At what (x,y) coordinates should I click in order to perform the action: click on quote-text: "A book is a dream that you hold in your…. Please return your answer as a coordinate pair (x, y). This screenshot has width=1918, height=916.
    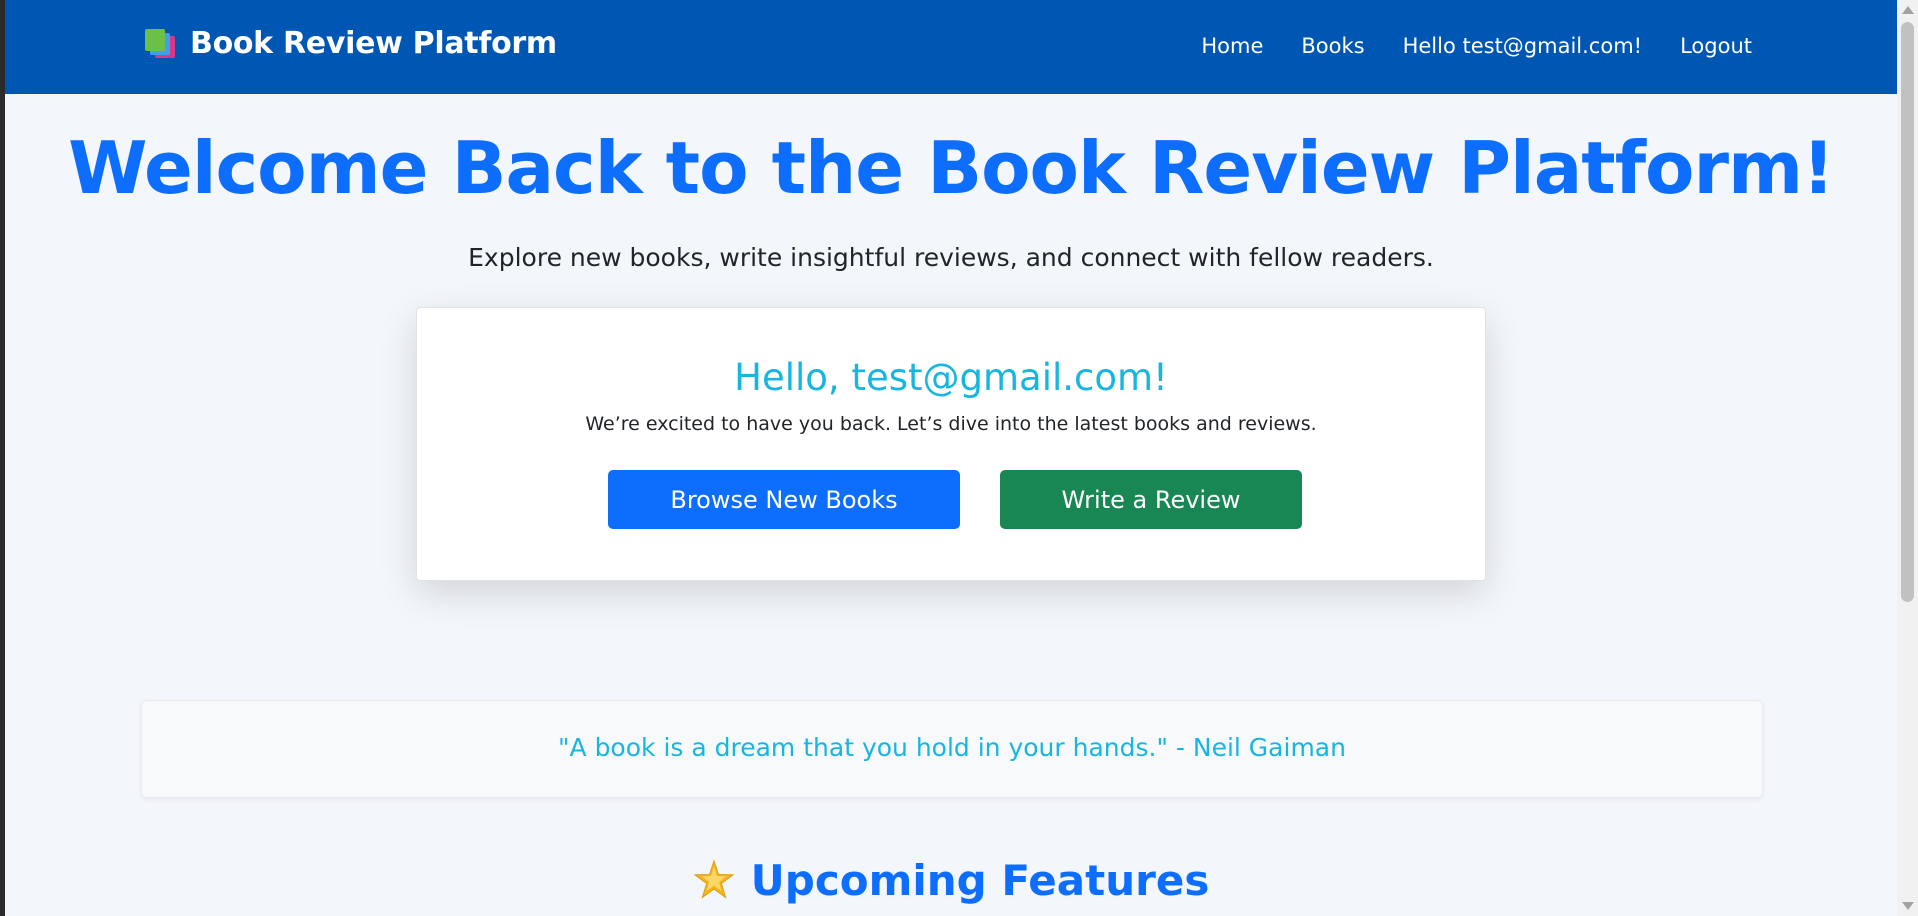
    Looking at the image, I should click on (952, 747).